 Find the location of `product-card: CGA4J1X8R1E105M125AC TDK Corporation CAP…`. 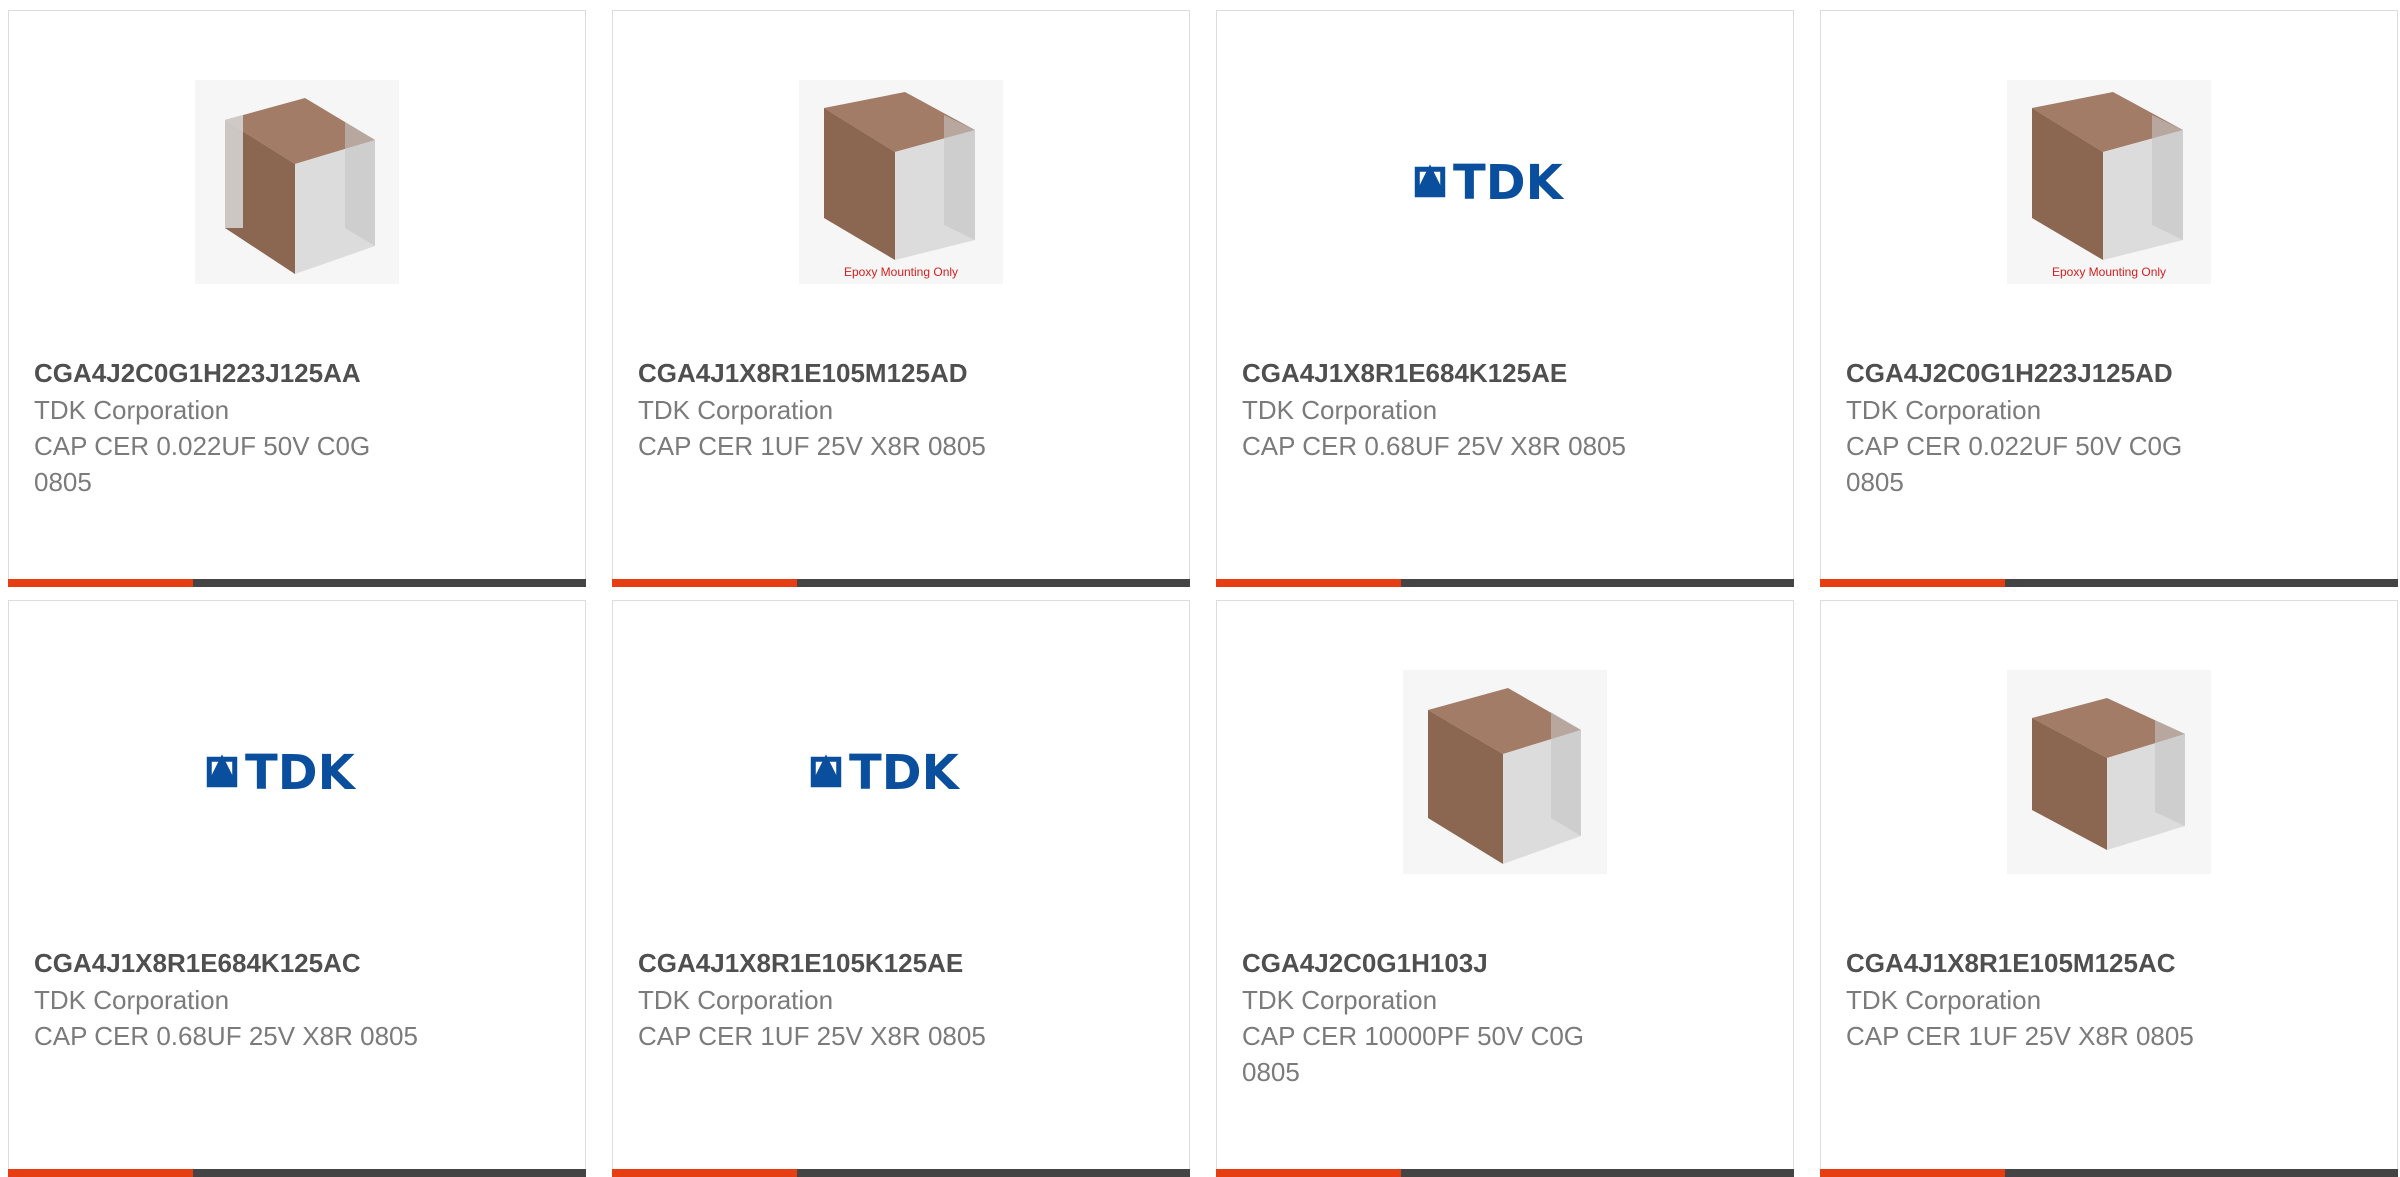

product-card: CGA4J1X8R1E105M125AC TDK Corporation CAP… is located at coordinates (2109, 888).